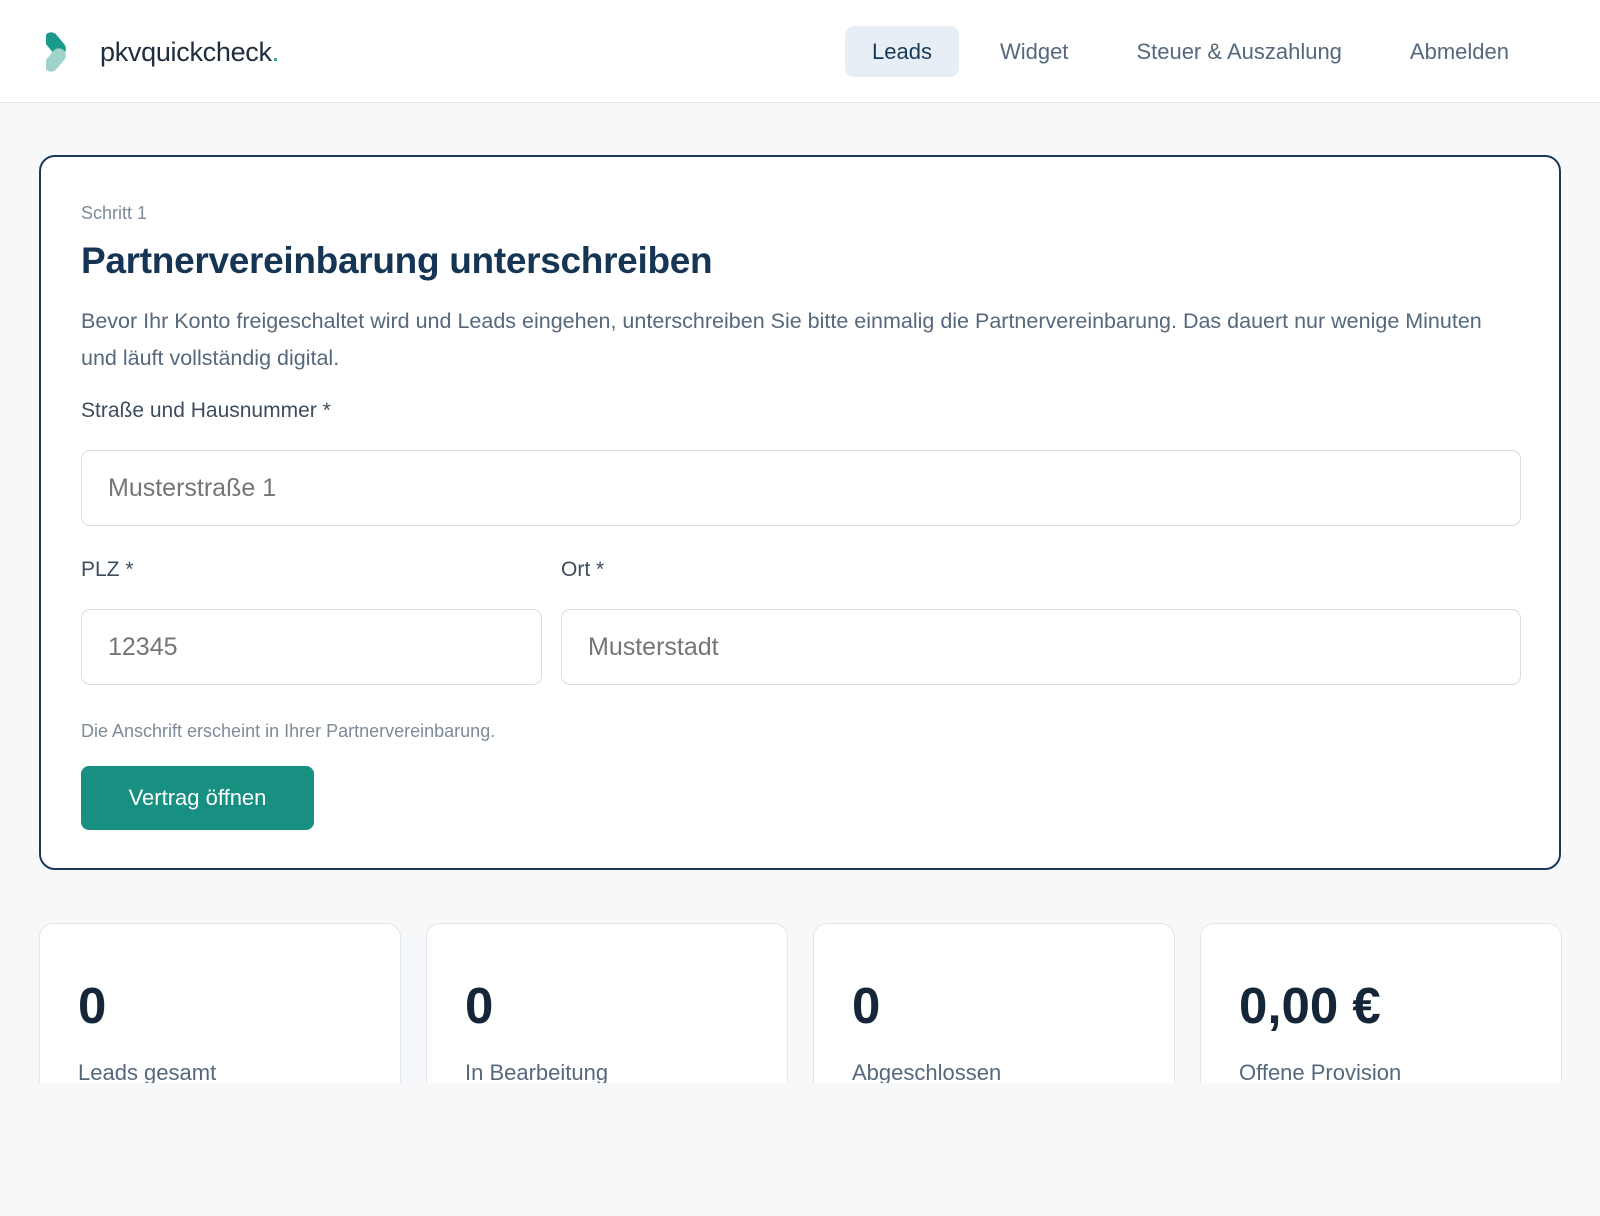  I want to click on open-contract-button: Vertrag öffnen, so click(197, 798).